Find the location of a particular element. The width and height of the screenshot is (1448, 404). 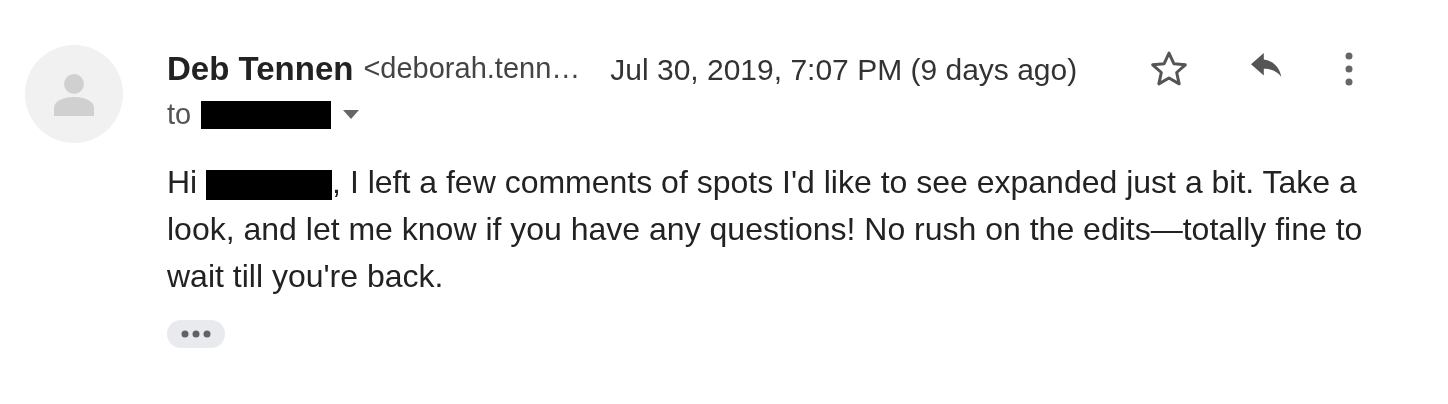

ellipsis-icon is located at coordinates (196, 334).